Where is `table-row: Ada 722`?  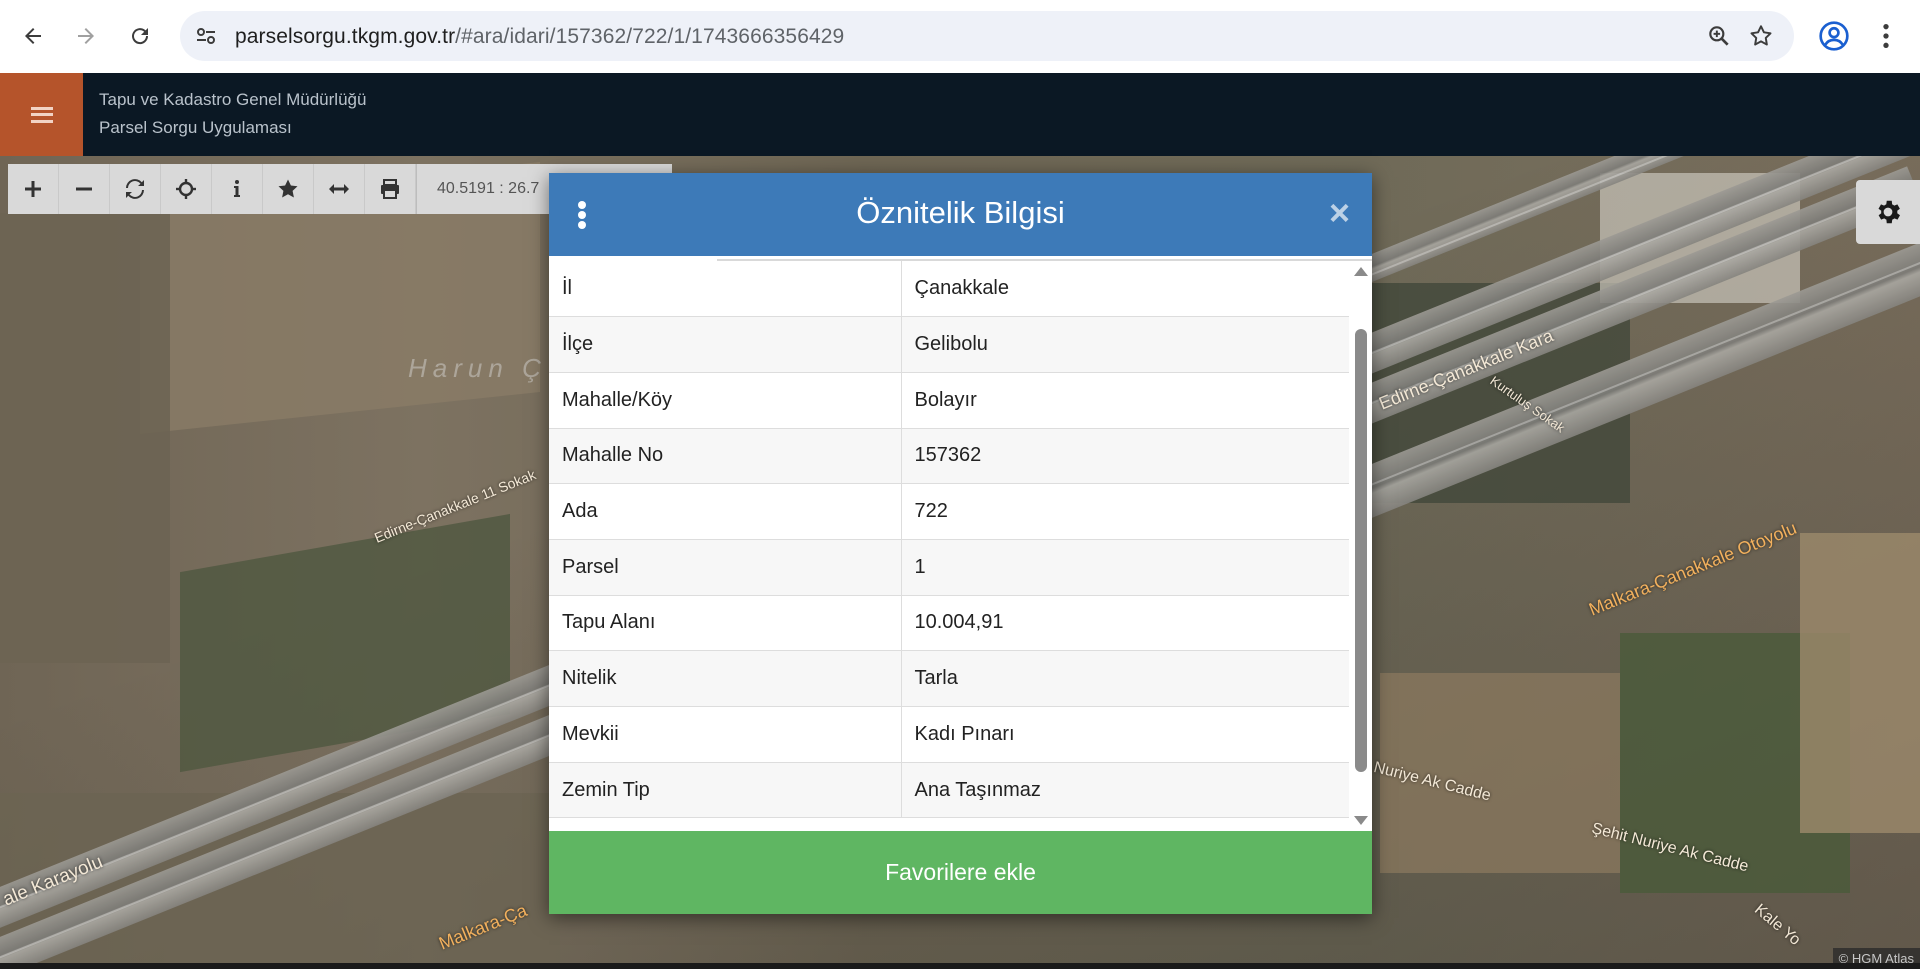 table-row: Ada 722 is located at coordinates (949, 511).